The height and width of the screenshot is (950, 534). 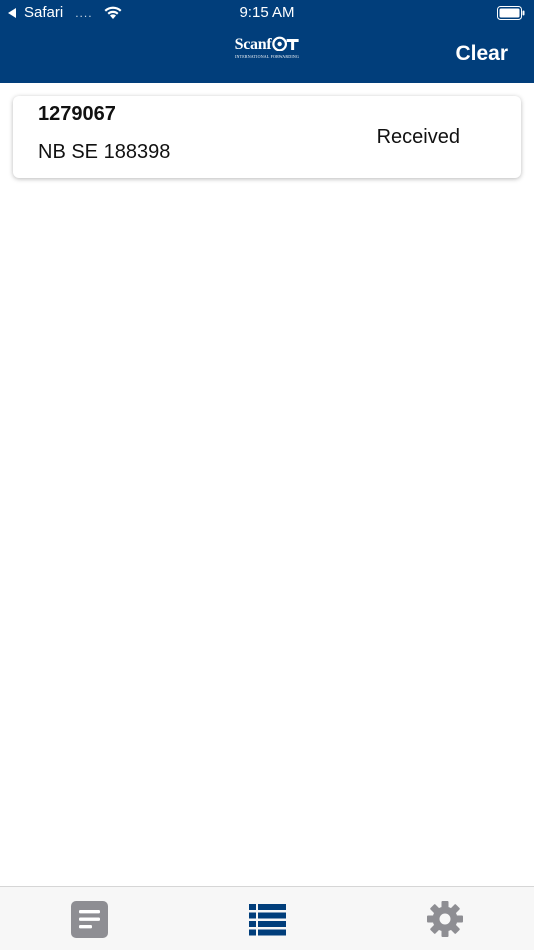 I want to click on clock: 9:15 AM, so click(x=267, y=12).